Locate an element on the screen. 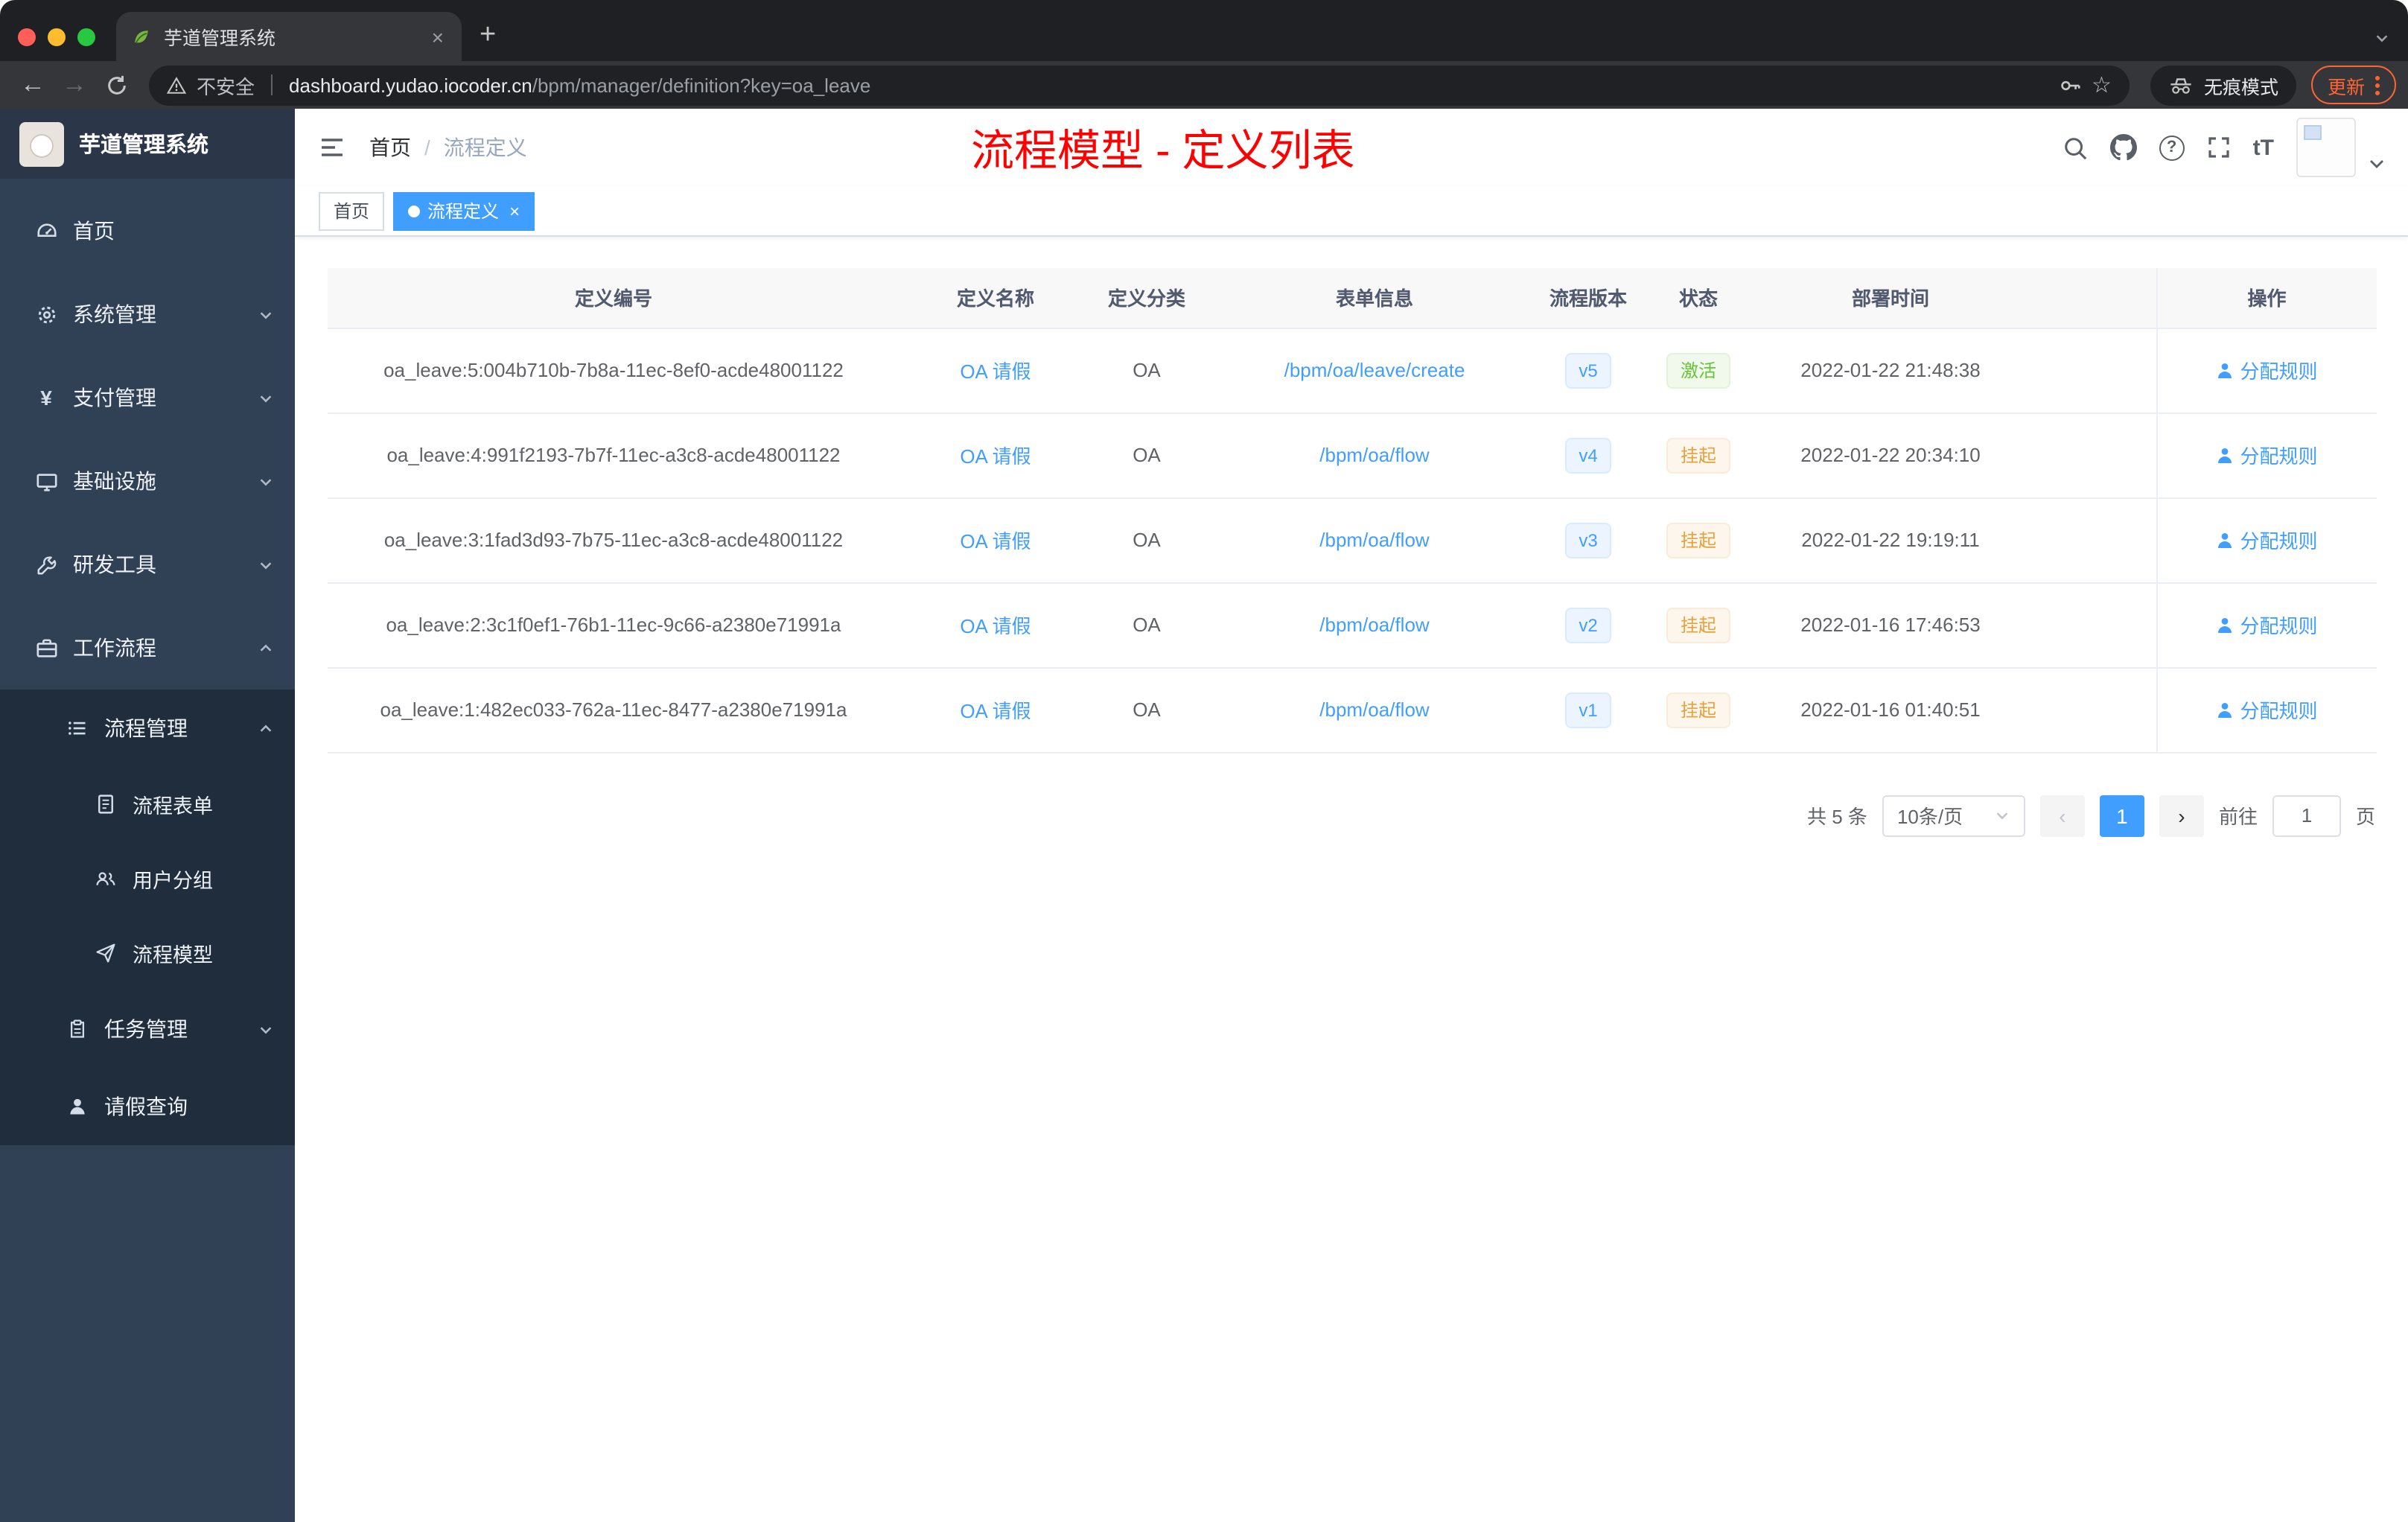 This screenshot has width=2408, height=1522. browser-menu-icon is located at coordinates (2377, 85).